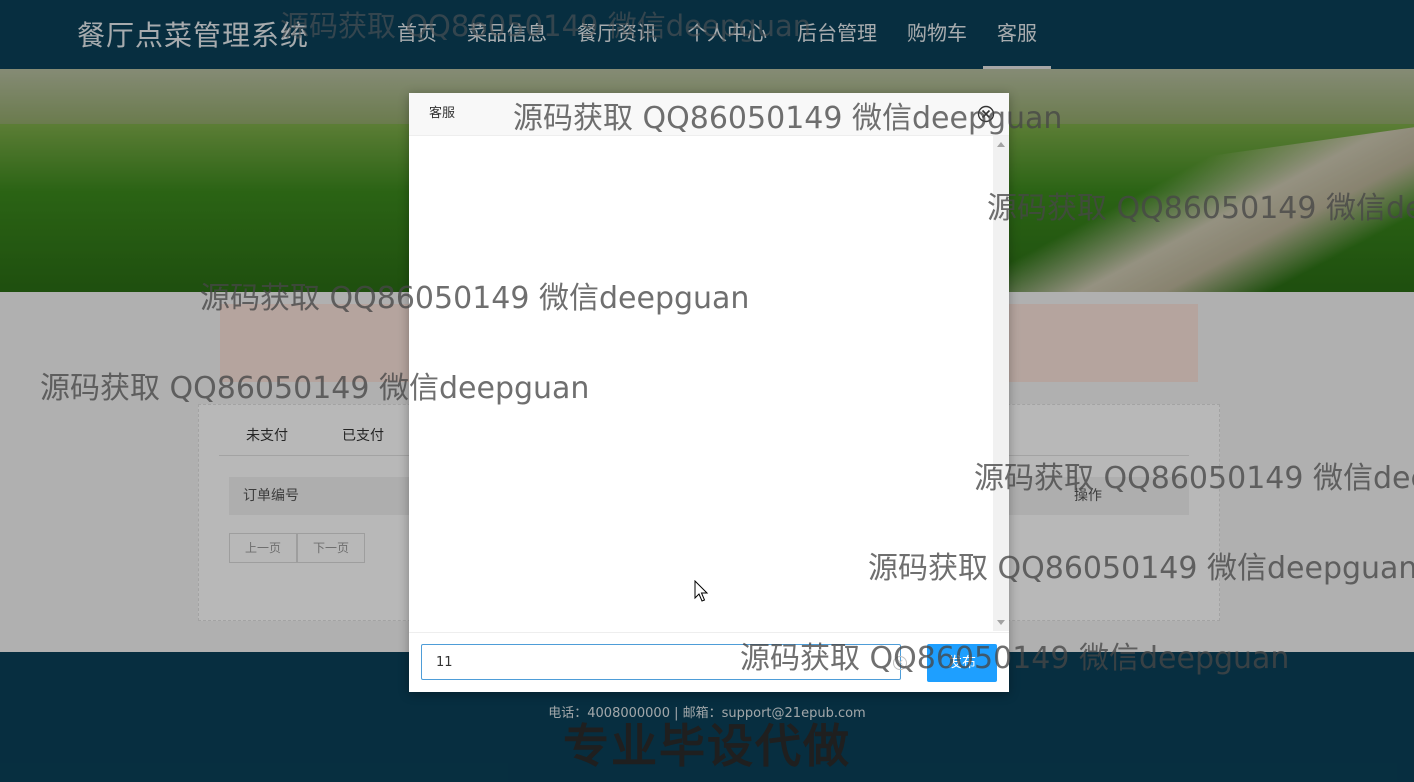 The image size is (1414, 782). I want to click on mouse-cursor-icon, so click(701, 591).